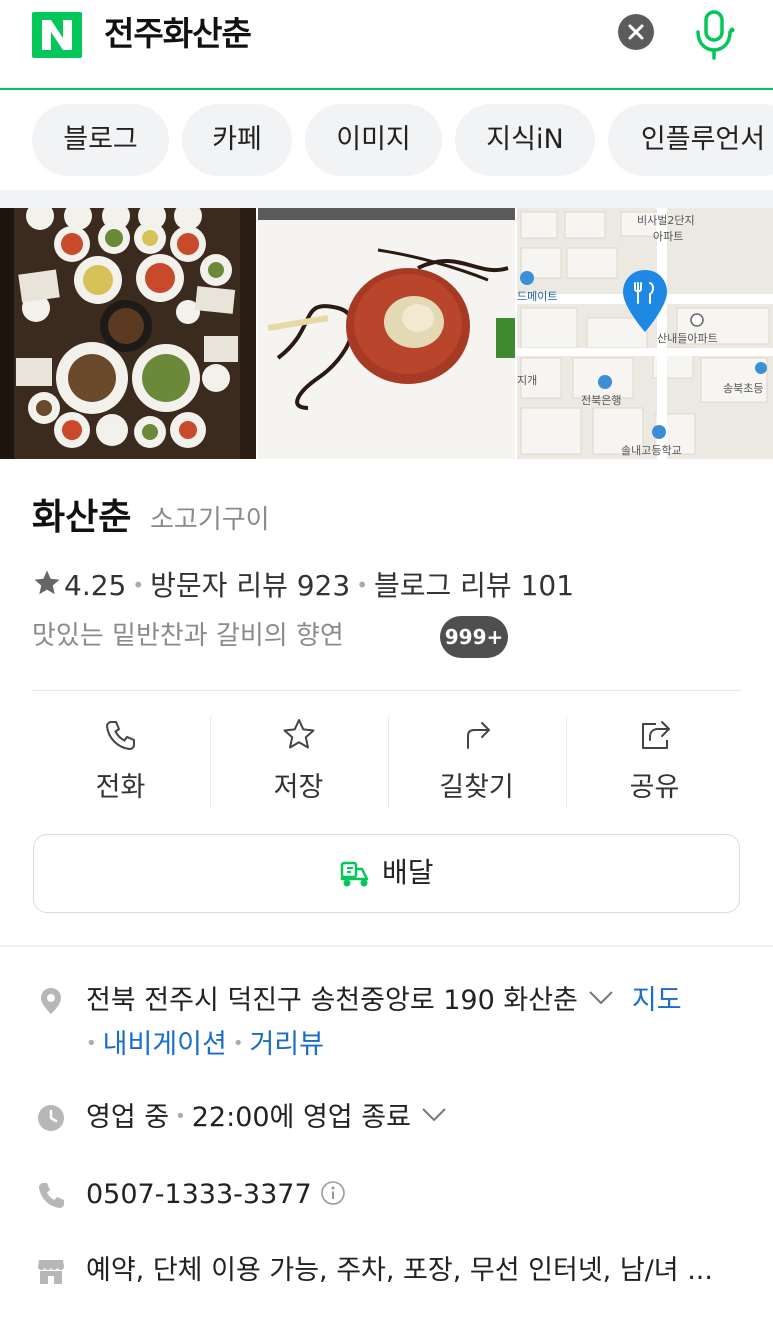 The image size is (773, 1324). Describe the element at coordinates (474, 637) in the screenshot. I see `photo-count-badge: 999+` at that location.